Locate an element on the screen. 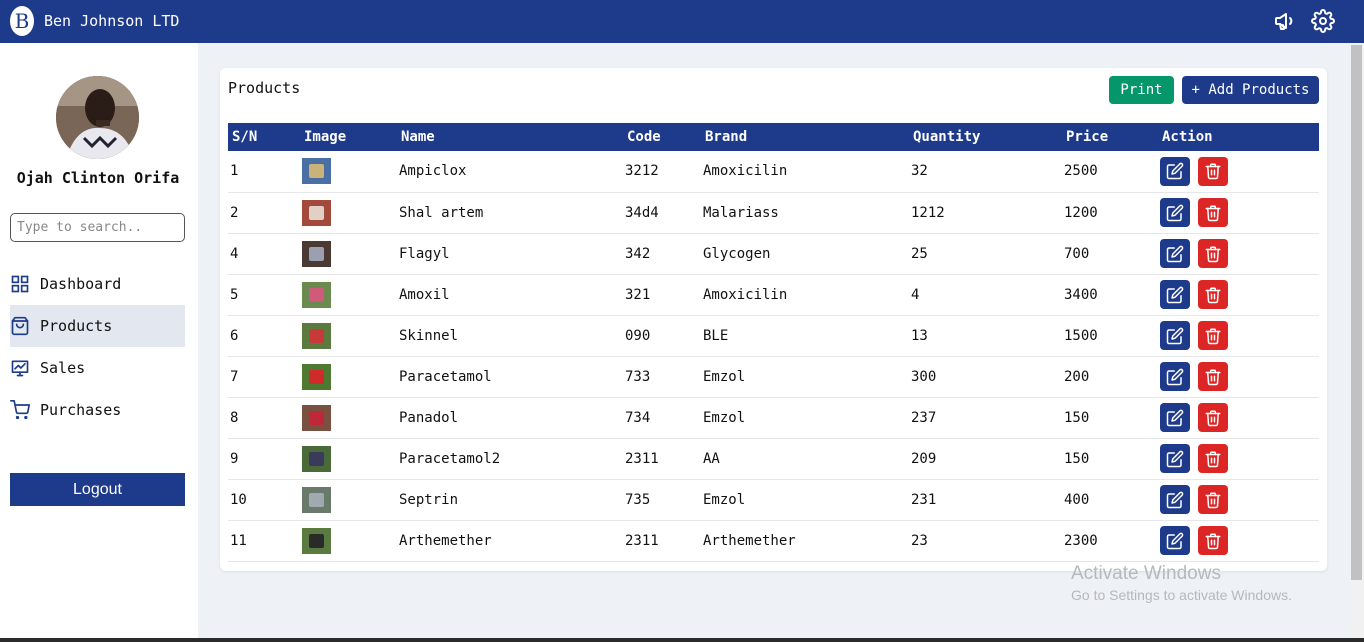  cell-brand: AA is located at coordinates (711, 458).